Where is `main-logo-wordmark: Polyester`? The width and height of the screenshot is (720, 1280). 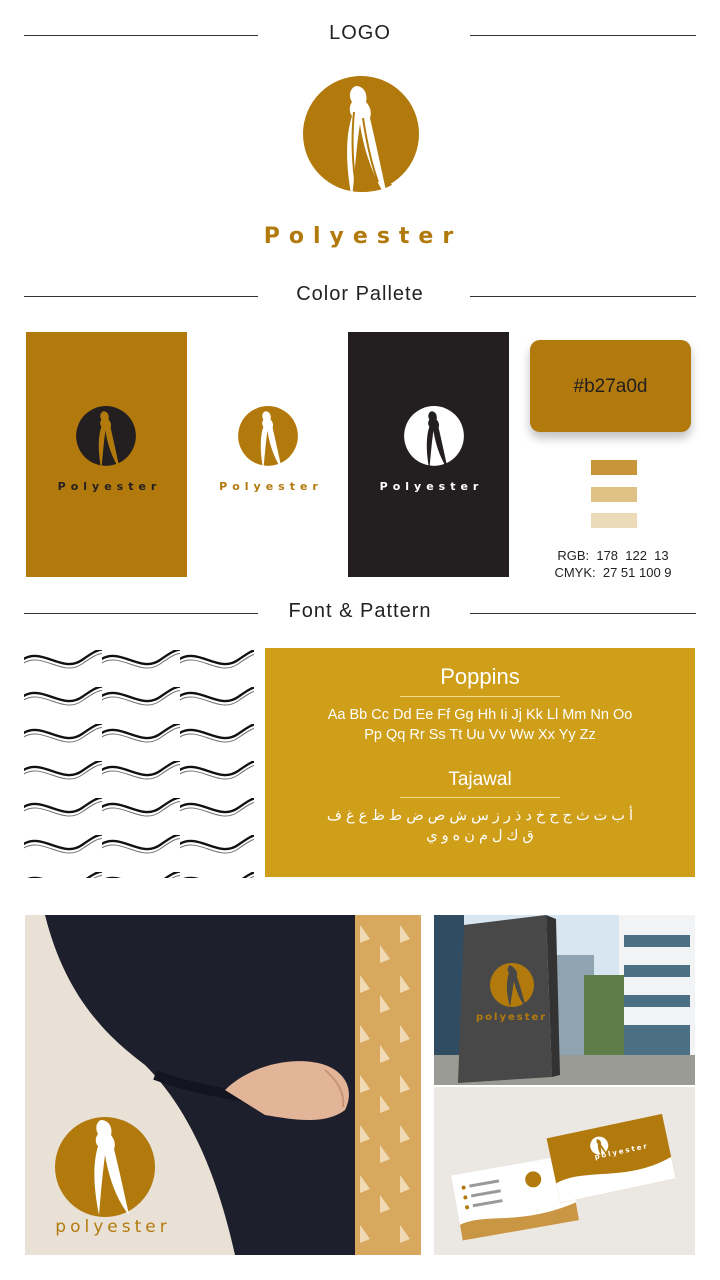 main-logo-wordmark: Polyester is located at coordinates (363, 236).